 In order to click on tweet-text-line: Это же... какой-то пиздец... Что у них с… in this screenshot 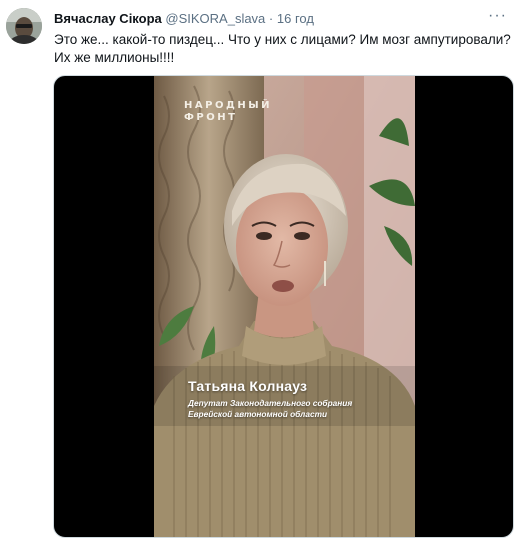, I will do `click(282, 39)`.